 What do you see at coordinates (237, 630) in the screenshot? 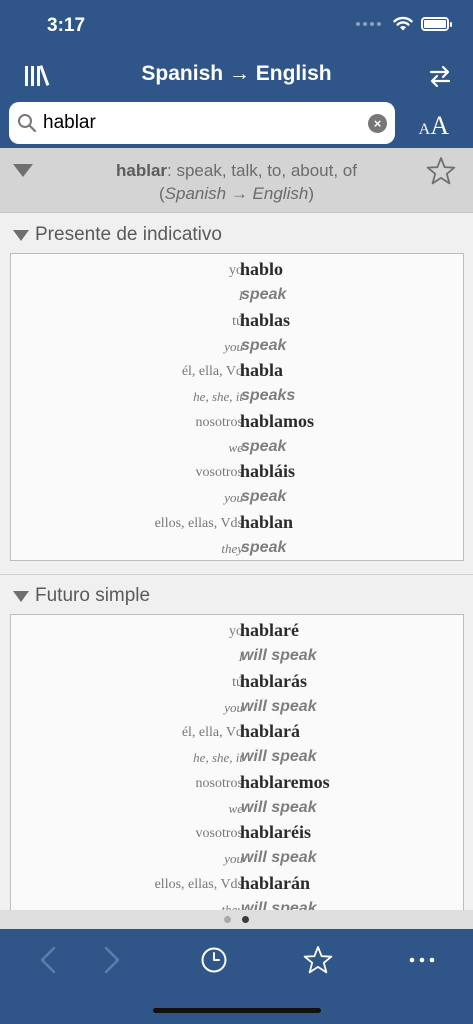
I see `conjugation-row: yo hablaré` at bounding box center [237, 630].